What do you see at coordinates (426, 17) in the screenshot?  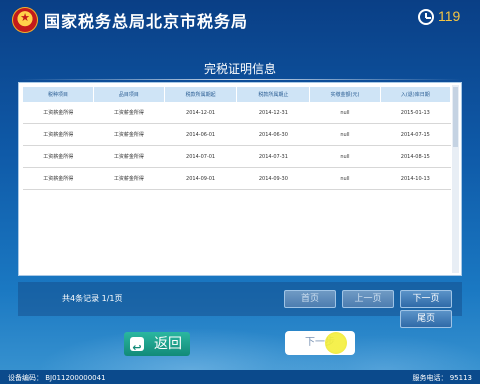 I see `clock-icon` at bounding box center [426, 17].